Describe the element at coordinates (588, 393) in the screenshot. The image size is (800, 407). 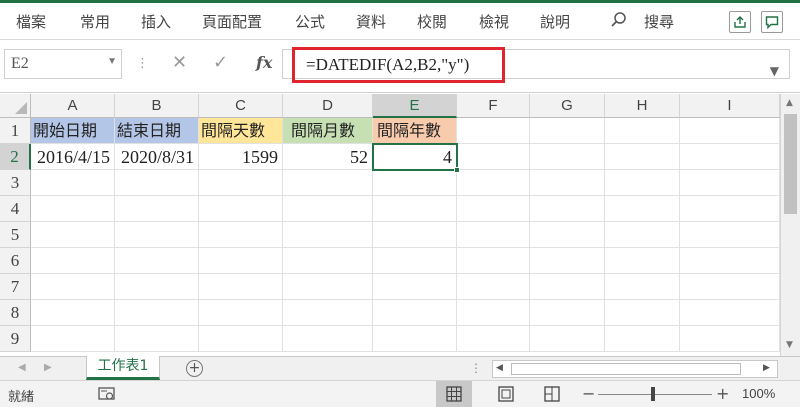
I see `zoom-out-button: −` at that location.